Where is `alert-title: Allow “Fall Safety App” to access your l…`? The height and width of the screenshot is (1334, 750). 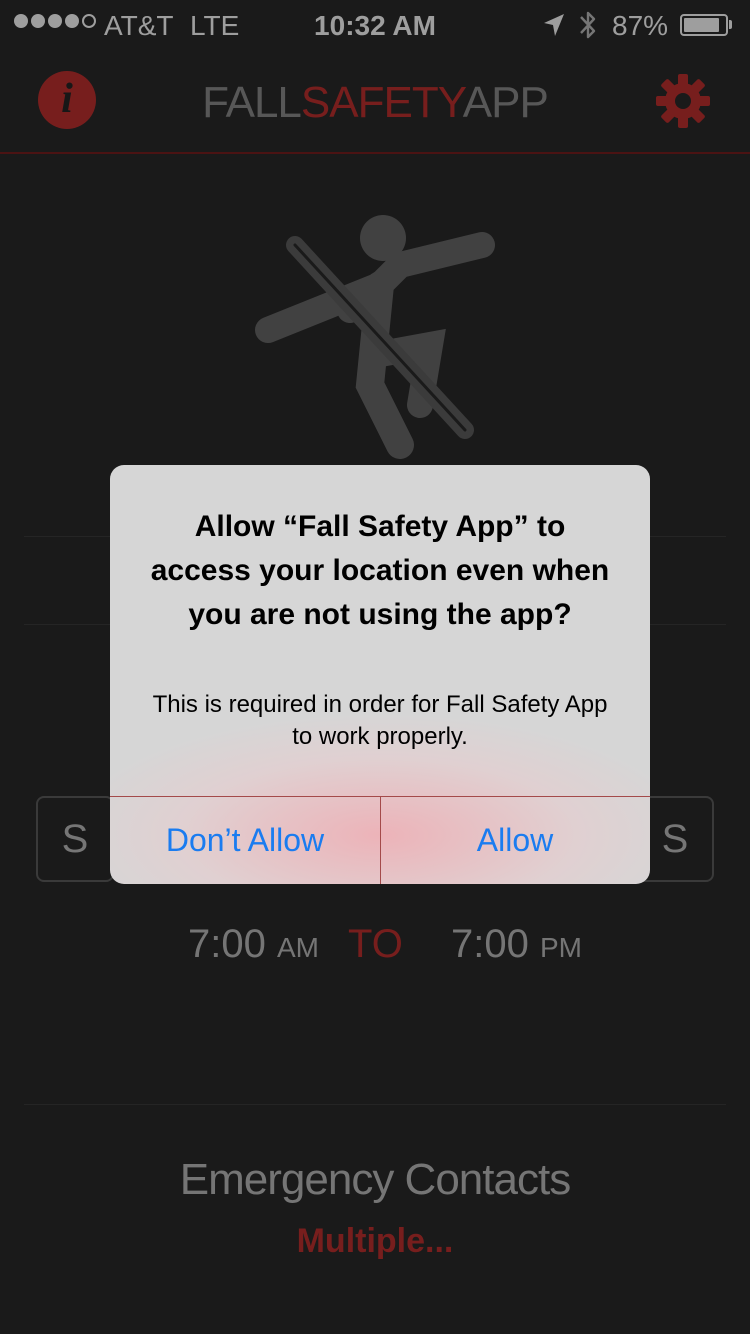
alert-title: Allow “Fall Safety App” to access your l… is located at coordinates (380, 570).